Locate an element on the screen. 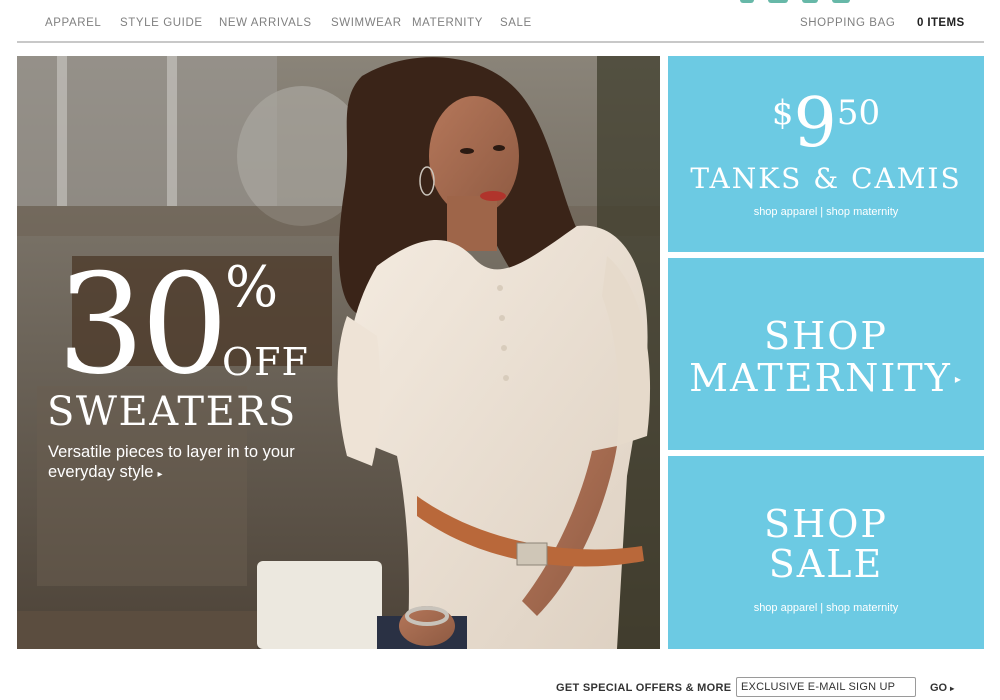 Image resolution: width=1000 pixels, height=700 pixels. bag-item-count: 0 ITEMS is located at coordinates (941, 23).